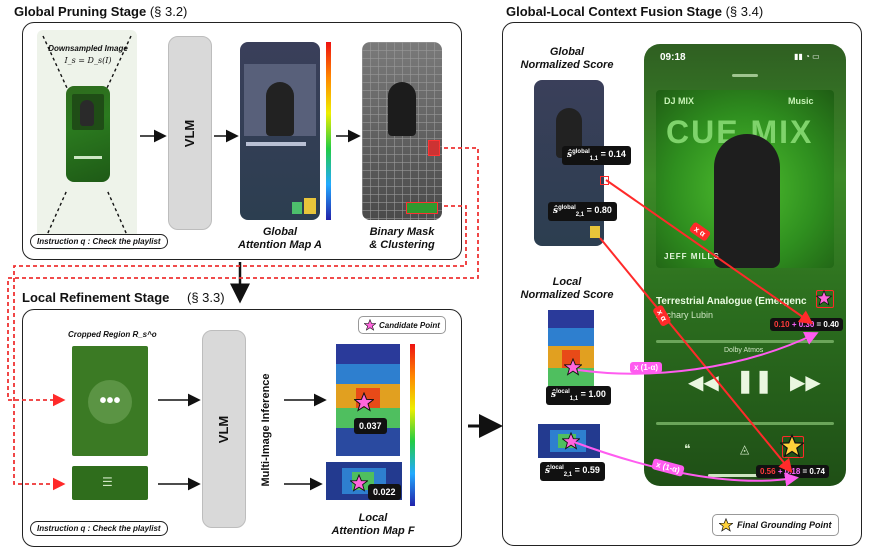  I want to click on pink-one-minus-alpha-arrows, so click(696, 409).